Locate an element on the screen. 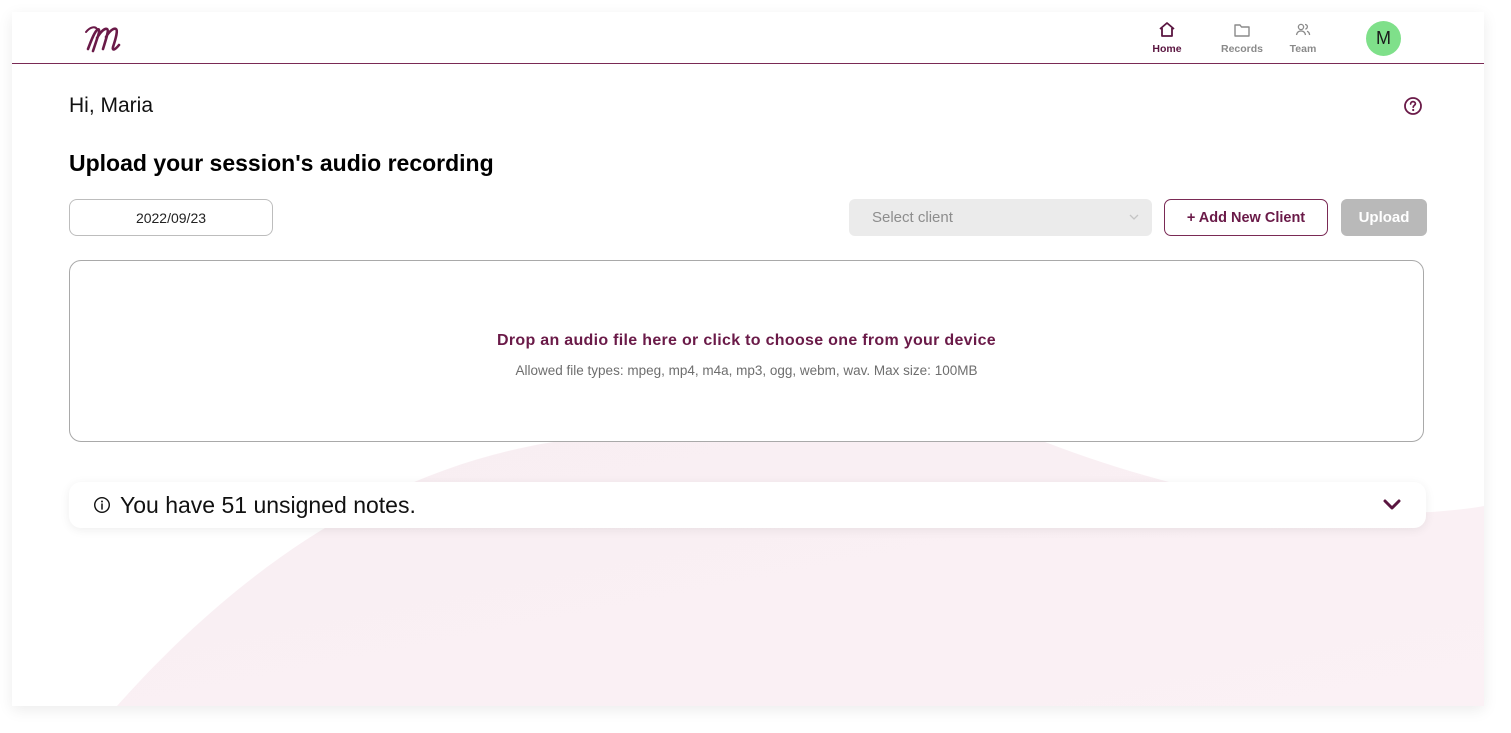  nav-team: Team is located at coordinates (1303, 39).